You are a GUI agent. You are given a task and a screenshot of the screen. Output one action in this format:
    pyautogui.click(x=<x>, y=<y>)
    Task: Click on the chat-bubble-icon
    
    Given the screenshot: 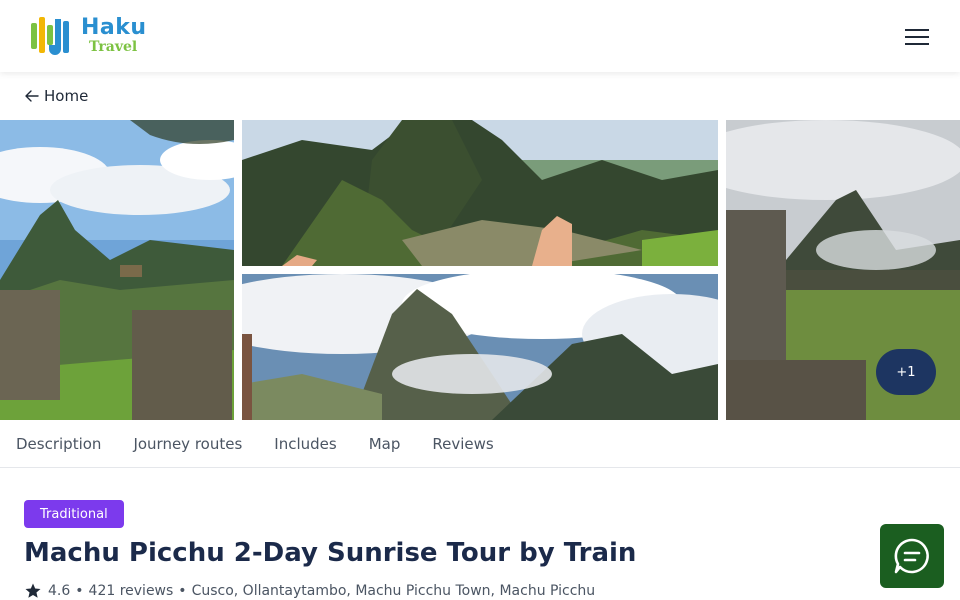 What is the action you would take?
    pyautogui.click(x=911, y=556)
    